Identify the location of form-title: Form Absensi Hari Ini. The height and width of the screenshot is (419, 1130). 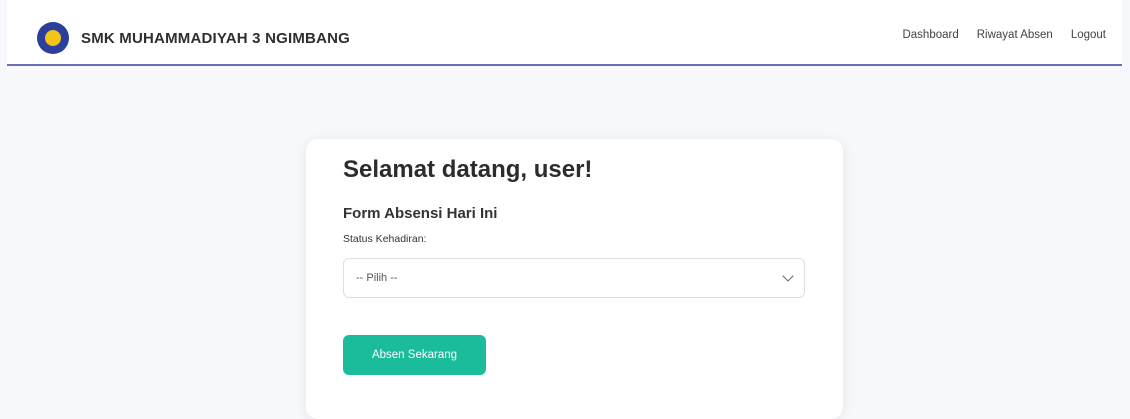
(420, 213).